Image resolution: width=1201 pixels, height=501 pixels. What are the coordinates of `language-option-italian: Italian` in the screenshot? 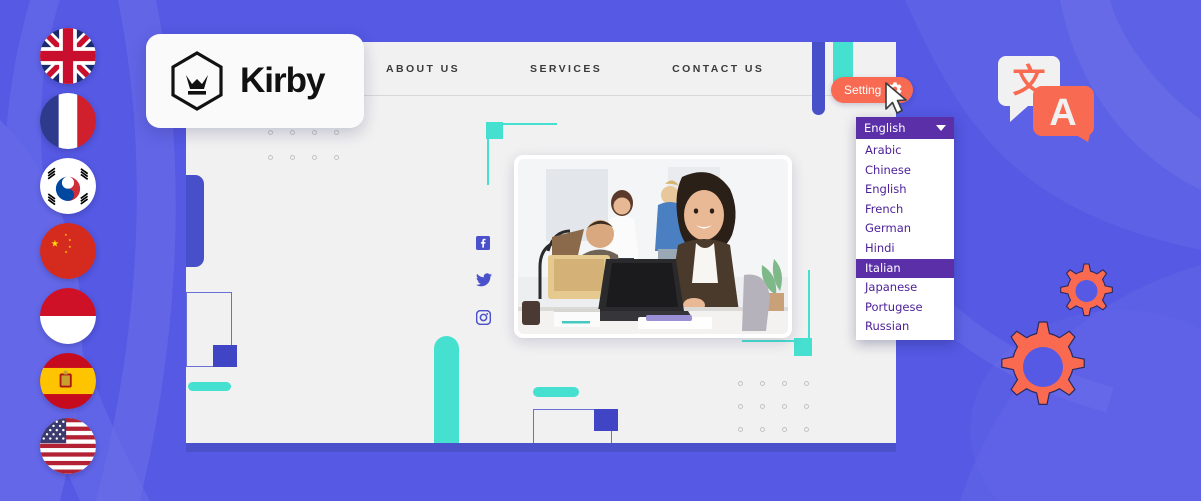 It's located at (905, 268).